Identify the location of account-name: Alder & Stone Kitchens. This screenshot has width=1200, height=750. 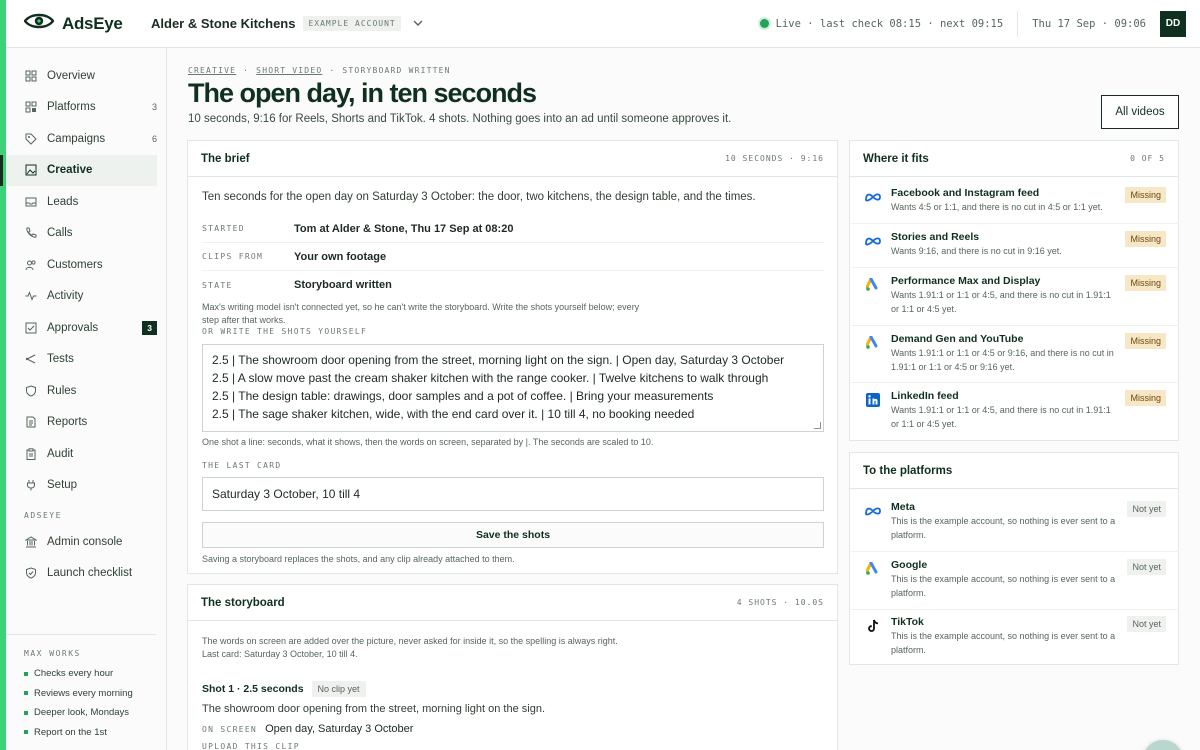
(223, 23).